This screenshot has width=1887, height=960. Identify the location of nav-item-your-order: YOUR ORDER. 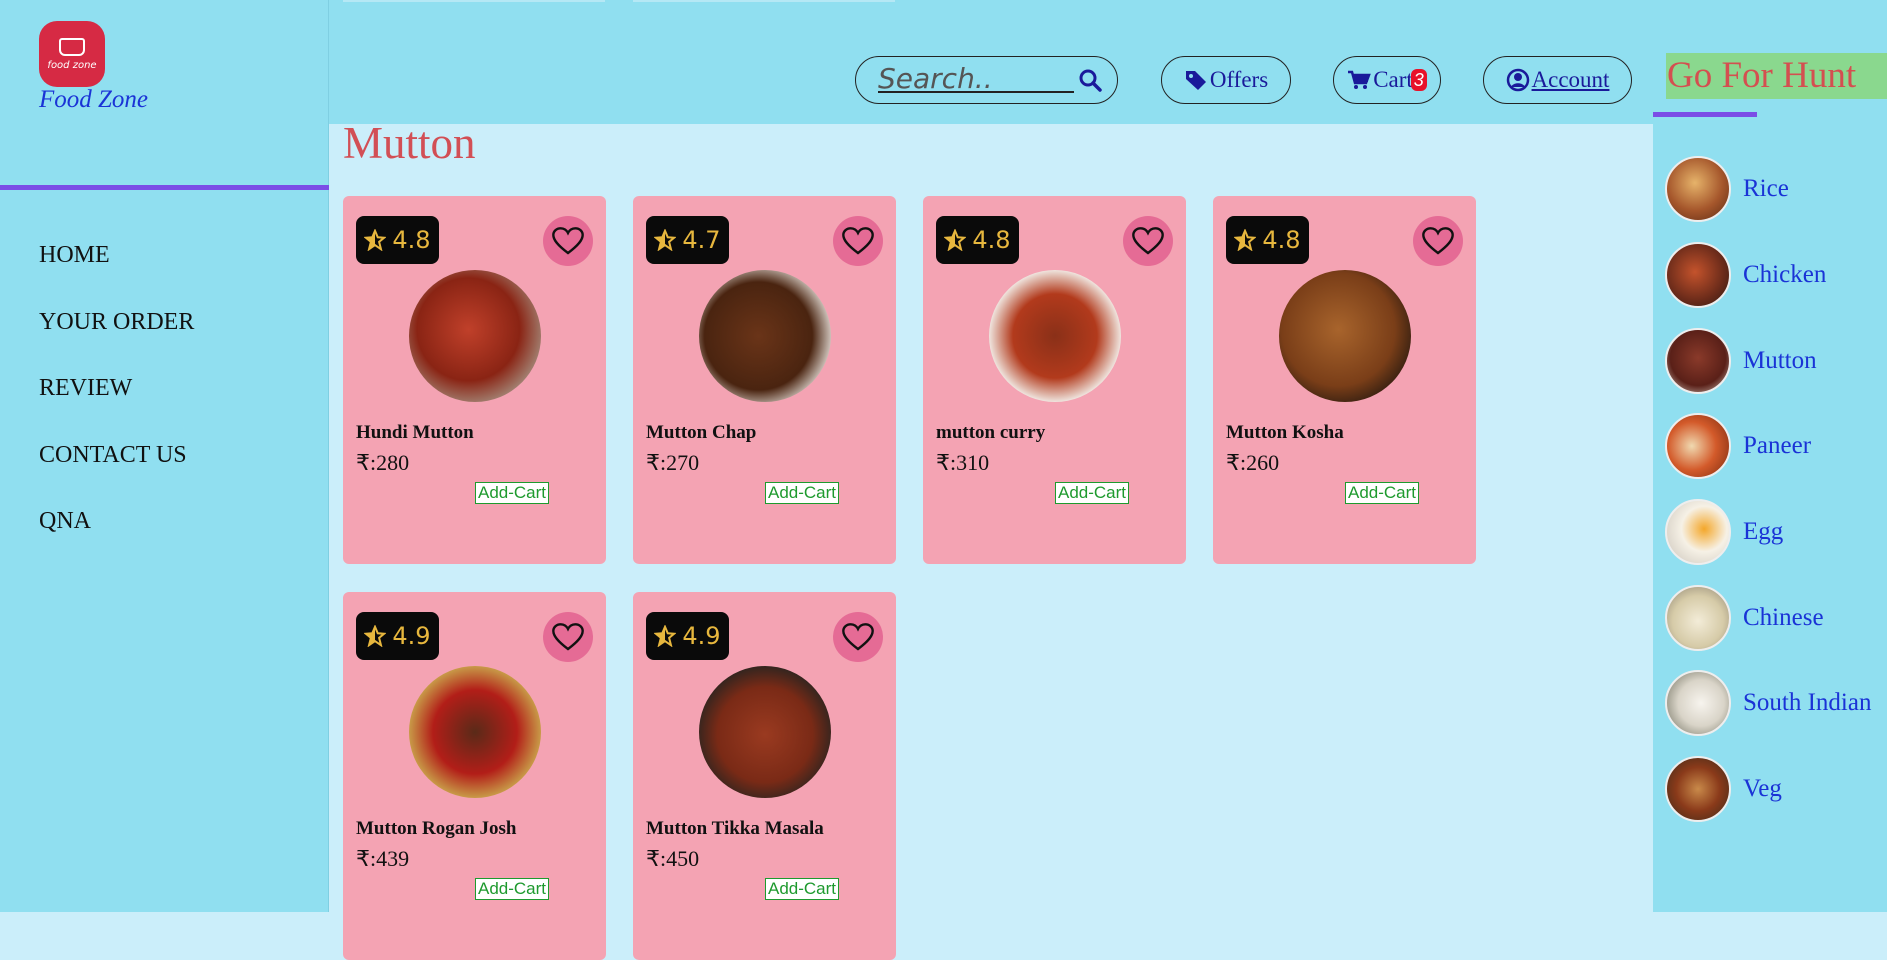
(116, 340).